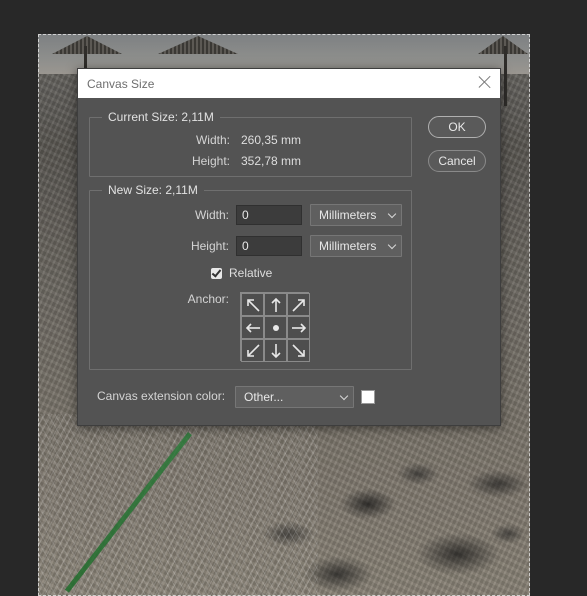 This screenshot has width=587, height=596. I want to click on anchor-bottom-right, so click(298, 350).